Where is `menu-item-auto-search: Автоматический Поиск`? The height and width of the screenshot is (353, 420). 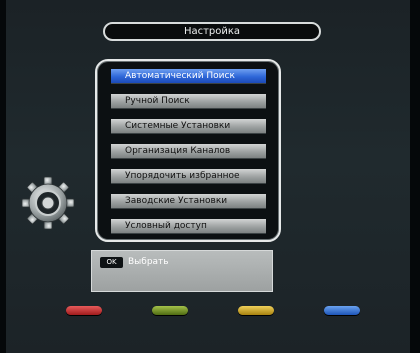 menu-item-auto-search: Автоматический Поиск is located at coordinates (188, 76).